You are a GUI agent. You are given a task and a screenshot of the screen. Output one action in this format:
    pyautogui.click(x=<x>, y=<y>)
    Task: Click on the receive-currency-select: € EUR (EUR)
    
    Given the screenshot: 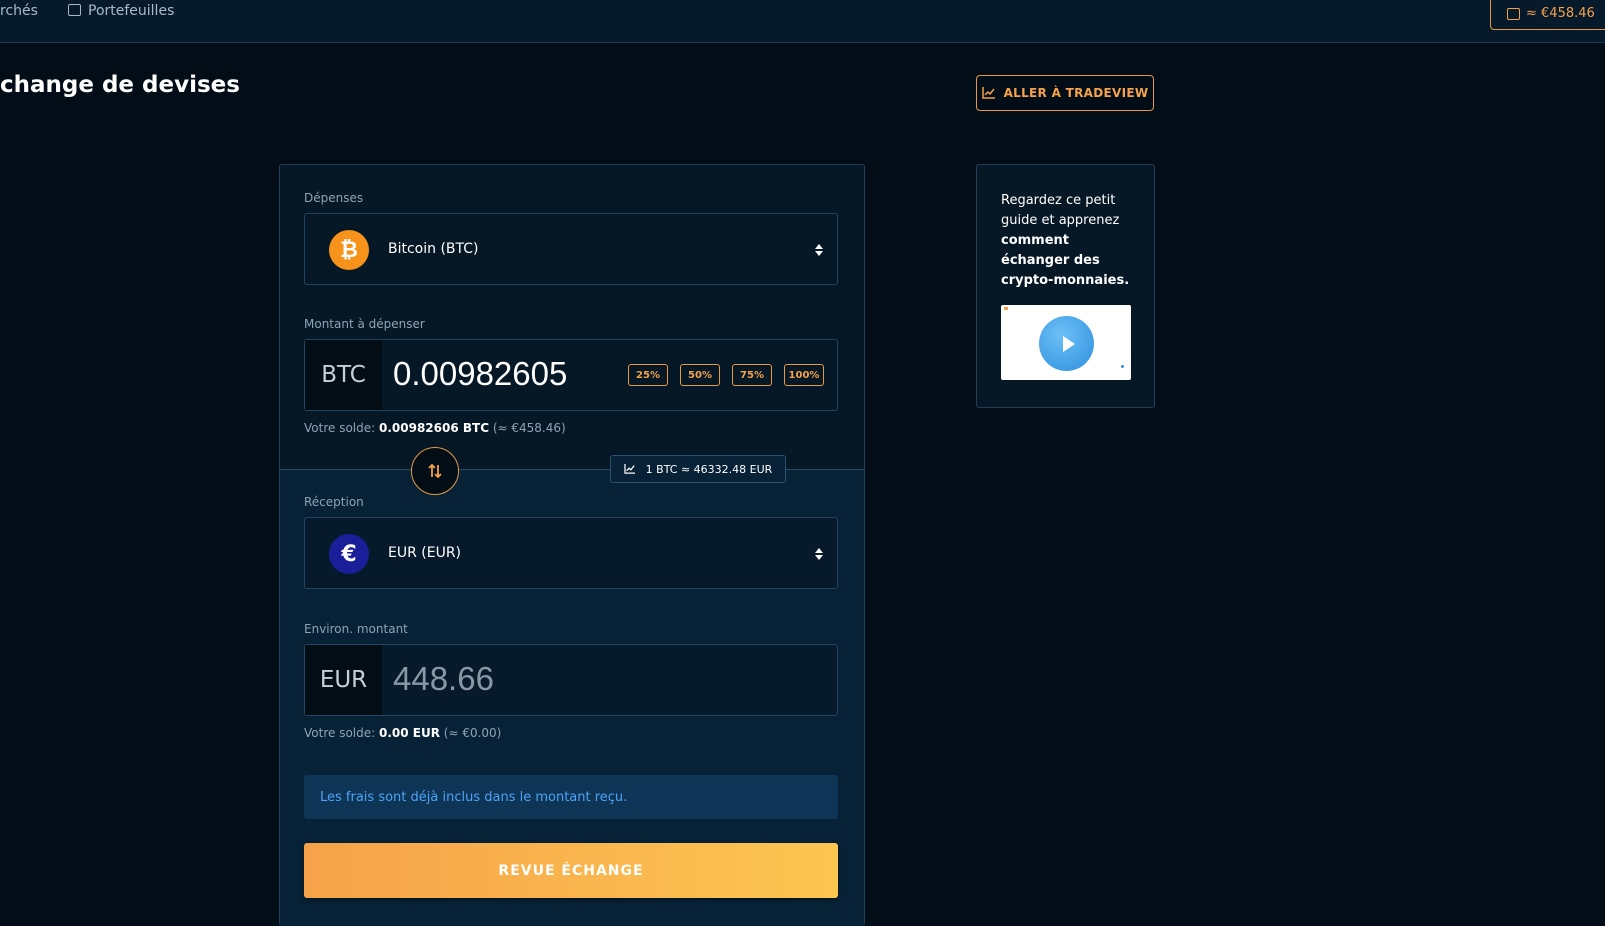 What is the action you would take?
    pyautogui.click(x=571, y=553)
    